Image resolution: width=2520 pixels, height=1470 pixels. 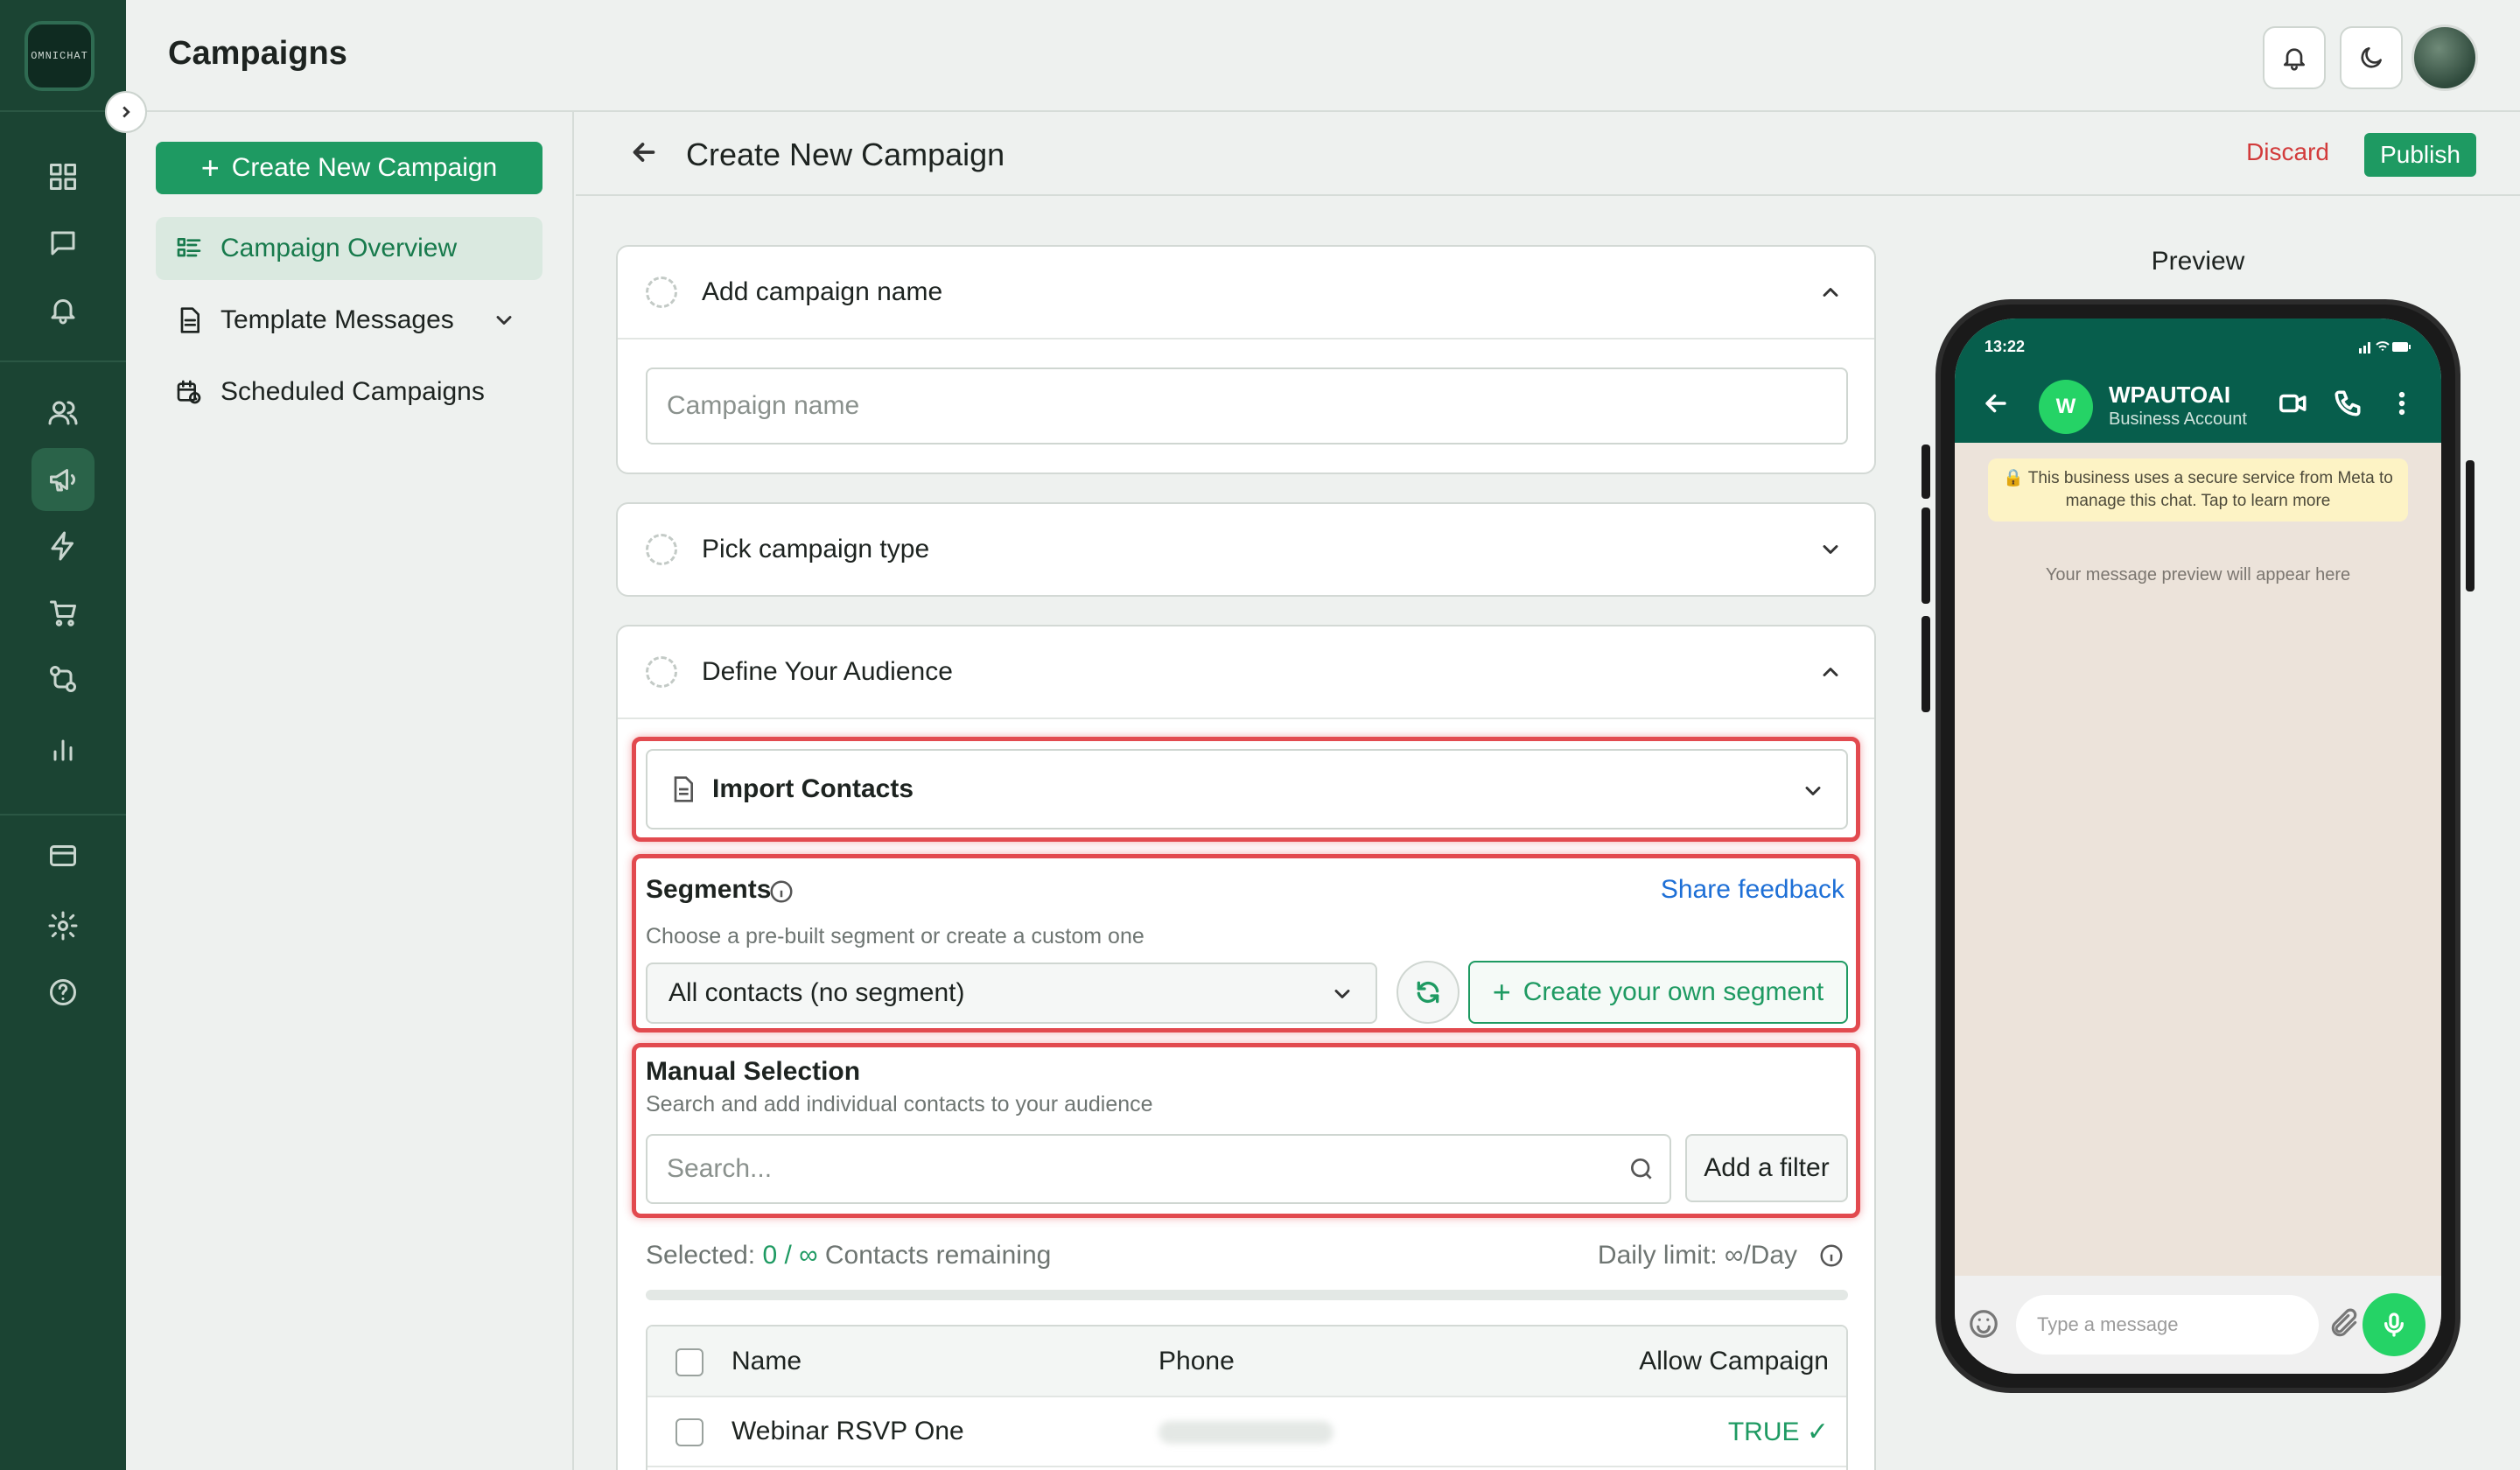 I want to click on microphone-icon, so click(x=2394, y=1324).